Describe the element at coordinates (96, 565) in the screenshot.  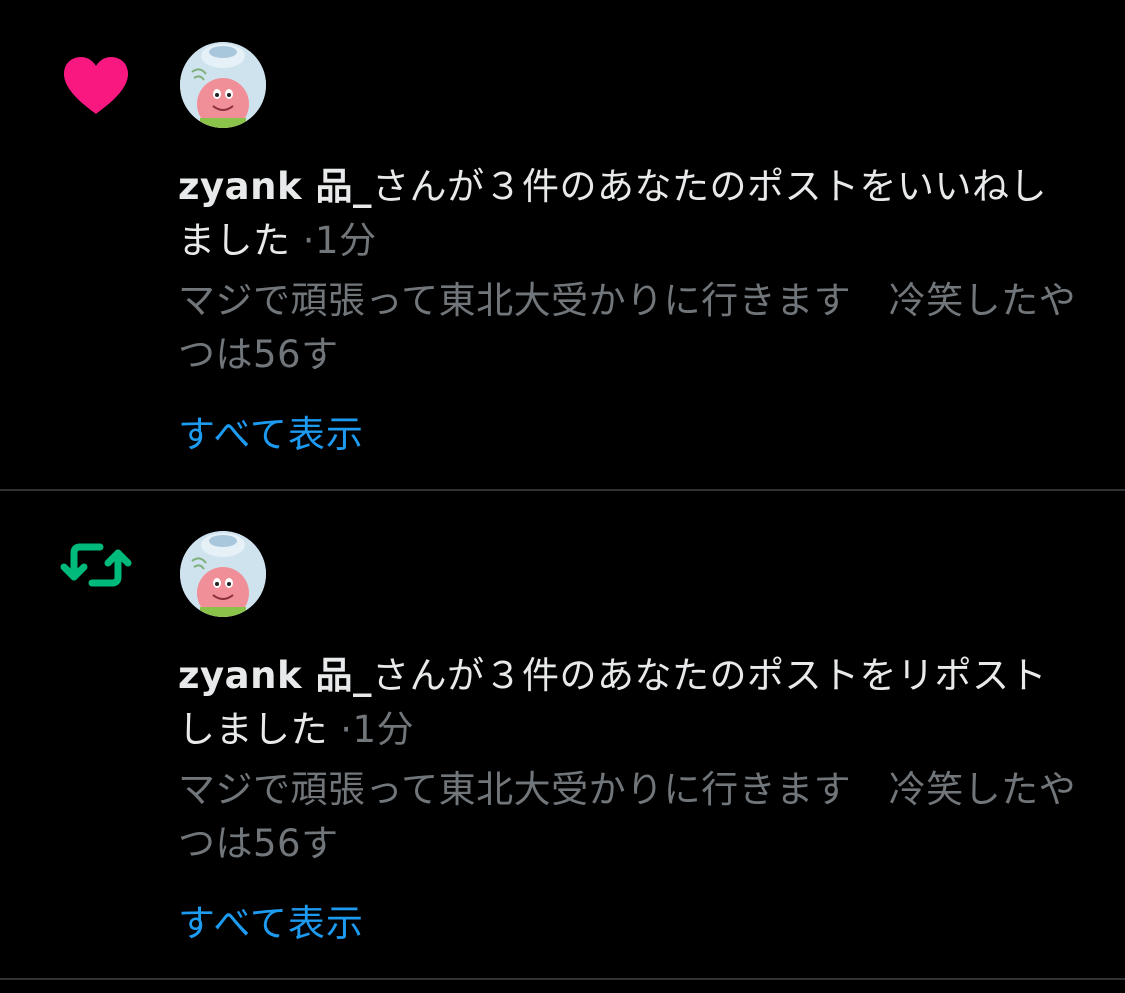
I see `repost-icon` at that location.